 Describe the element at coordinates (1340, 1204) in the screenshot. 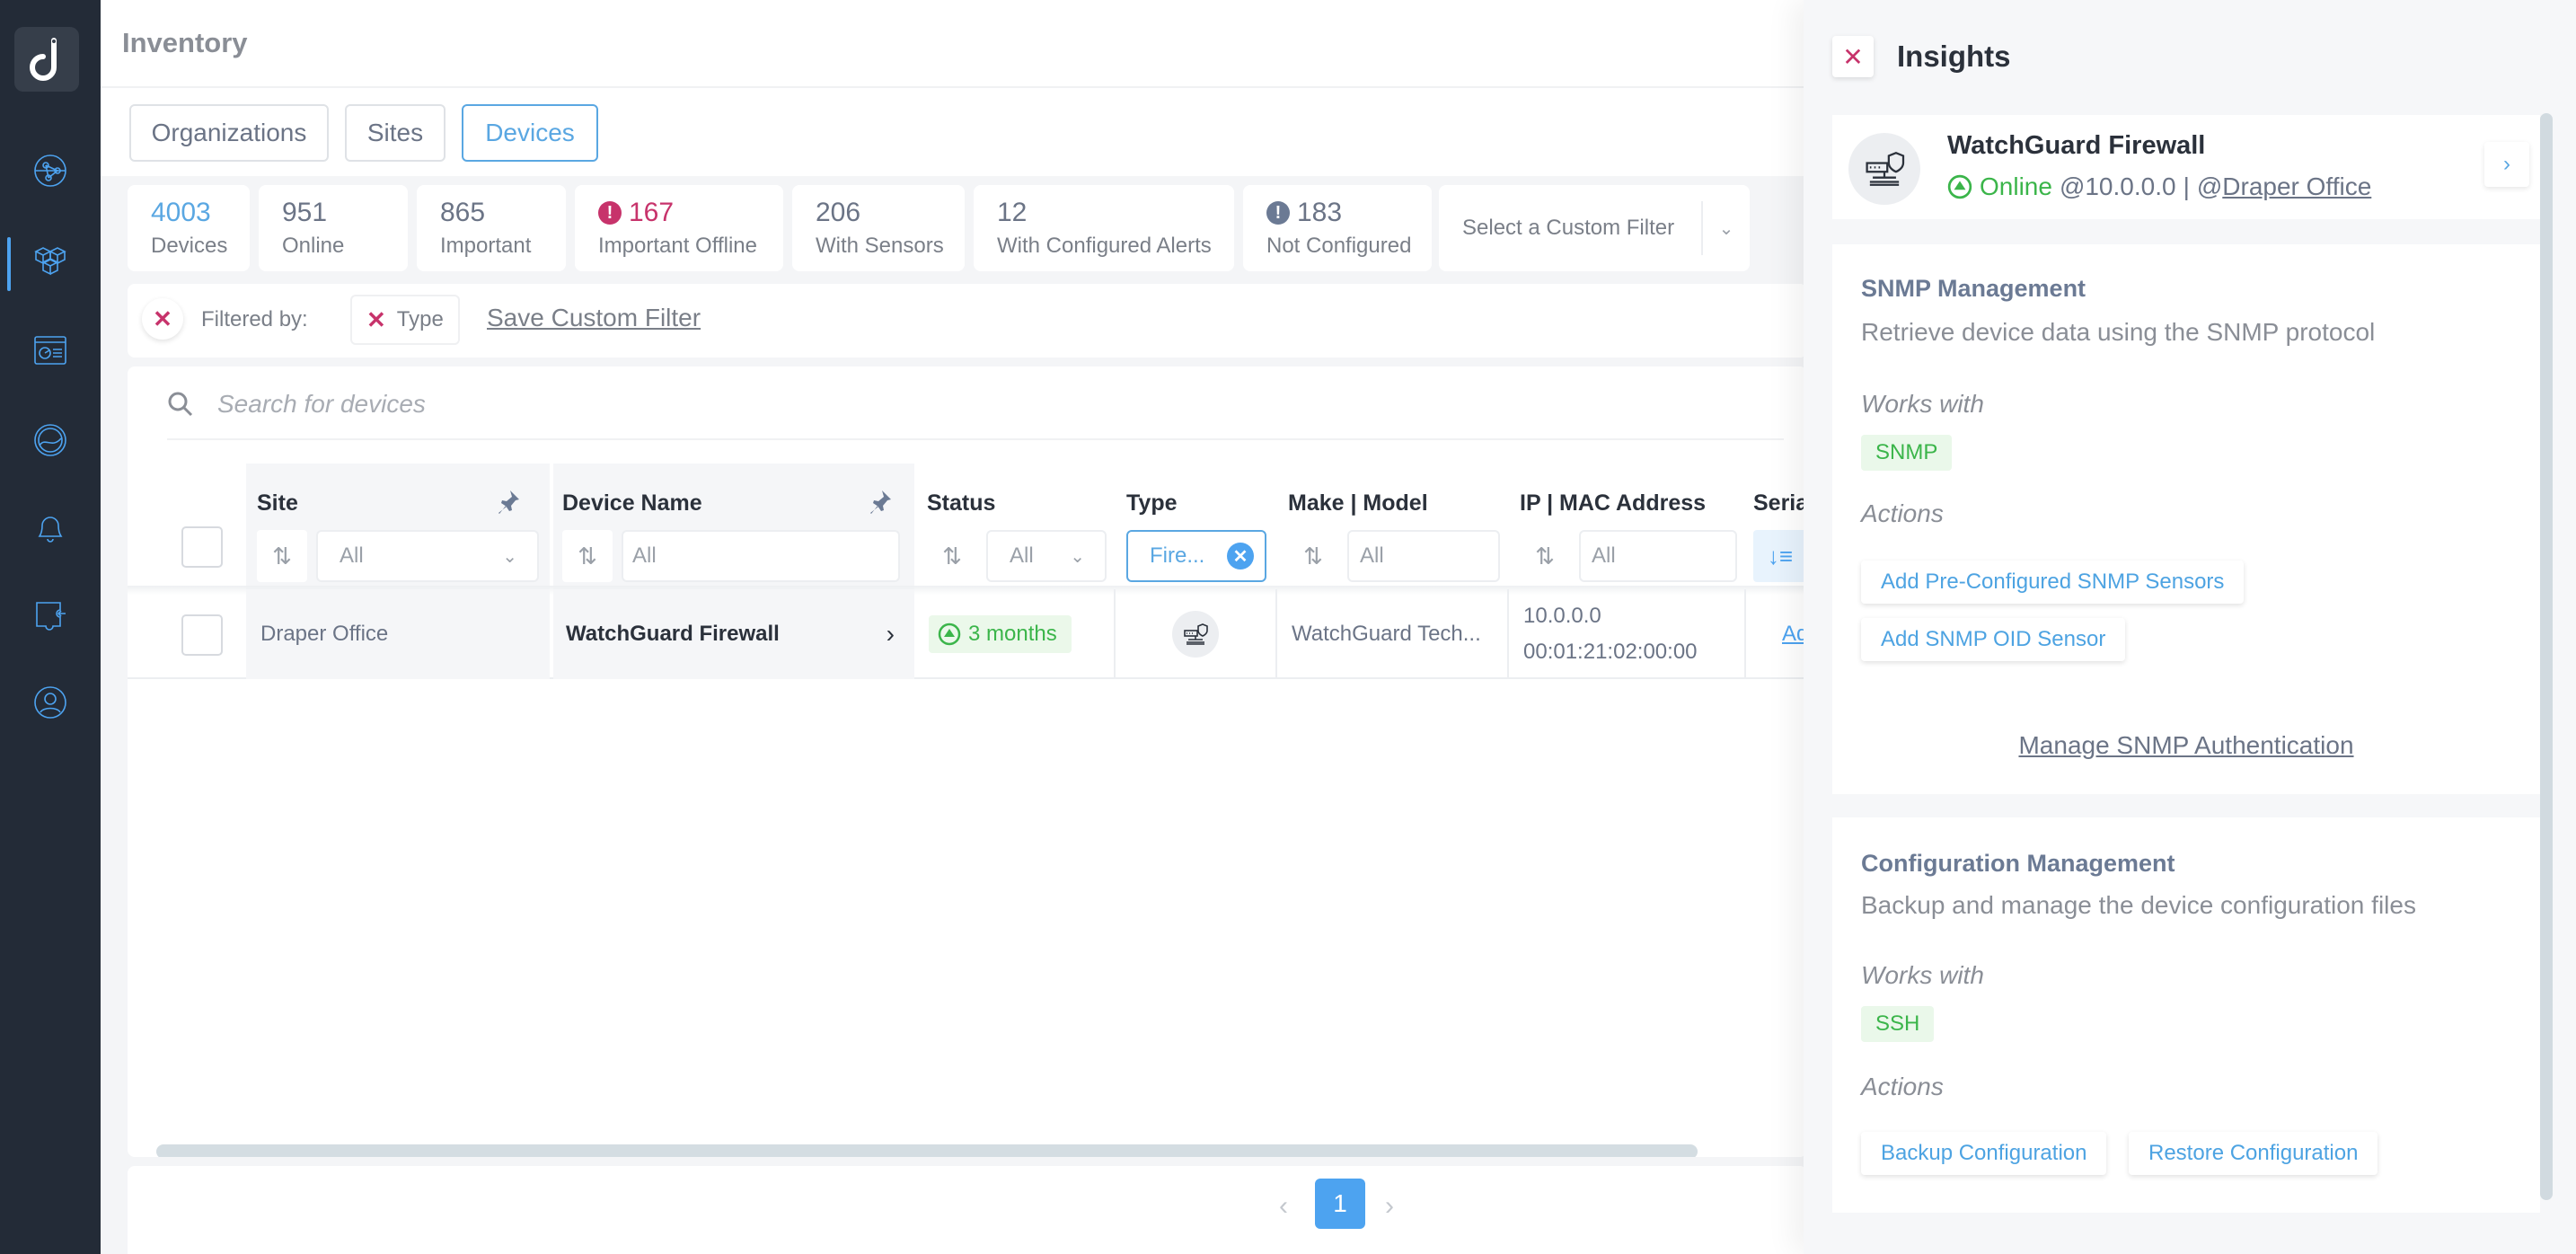

I see `page-1-button: 1` at that location.